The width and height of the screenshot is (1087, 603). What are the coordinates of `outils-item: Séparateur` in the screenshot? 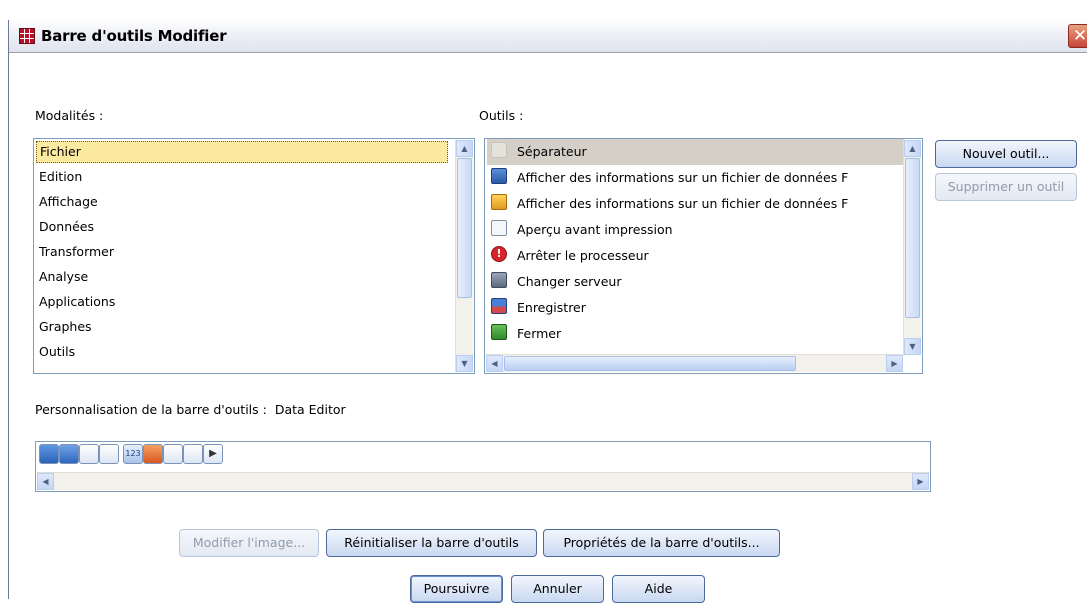 It's located at (695, 152).